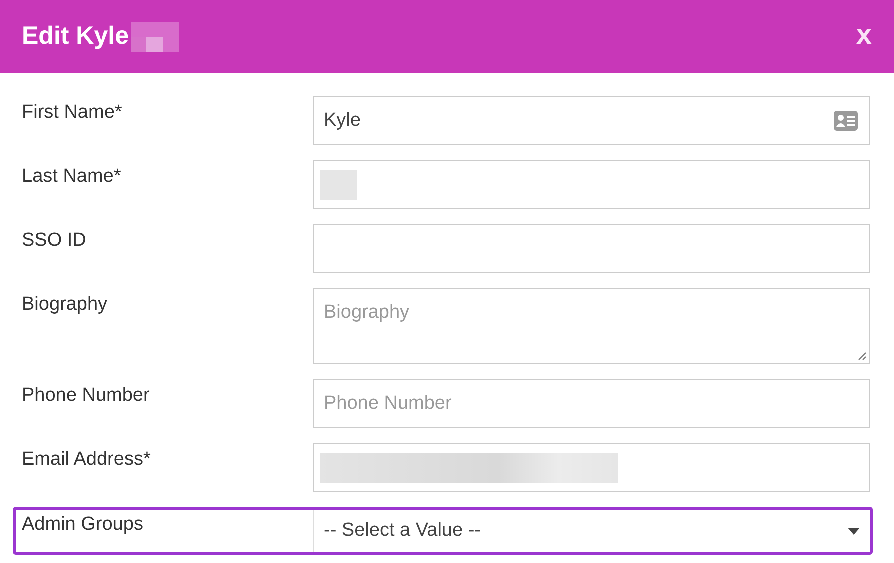 The image size is (894, 563). What do you see at coordinates (591, 120) in the screenshot?
I see `input-field: Kyle` at bounding box center [591, 120].